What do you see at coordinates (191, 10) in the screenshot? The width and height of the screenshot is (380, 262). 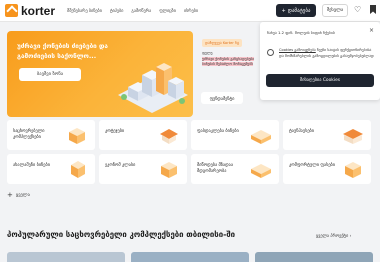 I see `nav-item-arrows: ისრები` at bounding box center [191, 10].